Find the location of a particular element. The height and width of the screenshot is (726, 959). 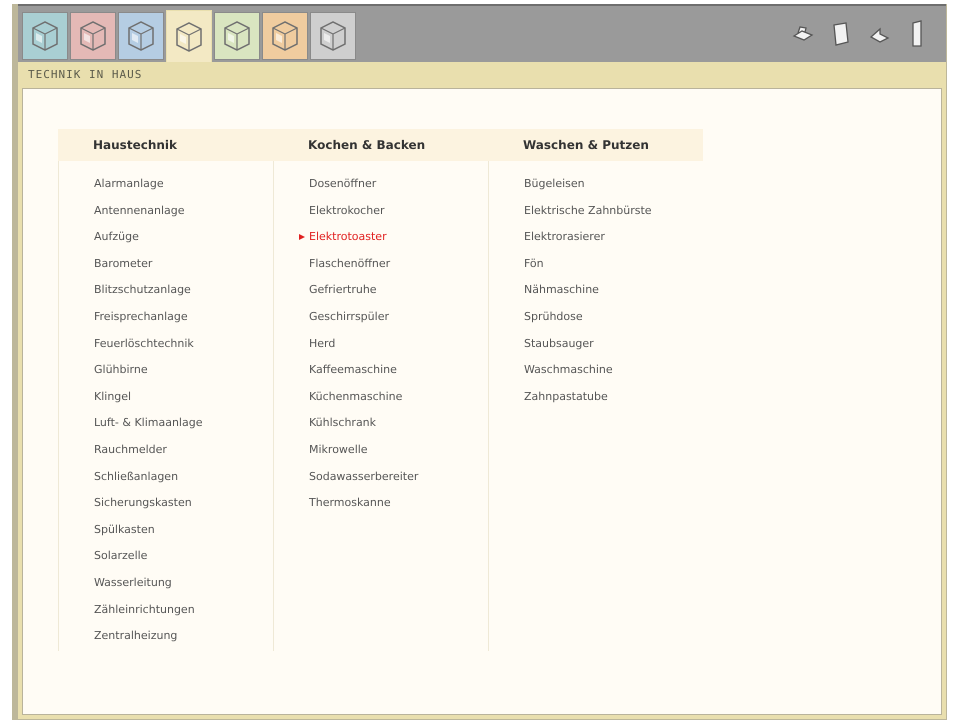

item-link: Elektrokocher is located at coordinates (346, 211).